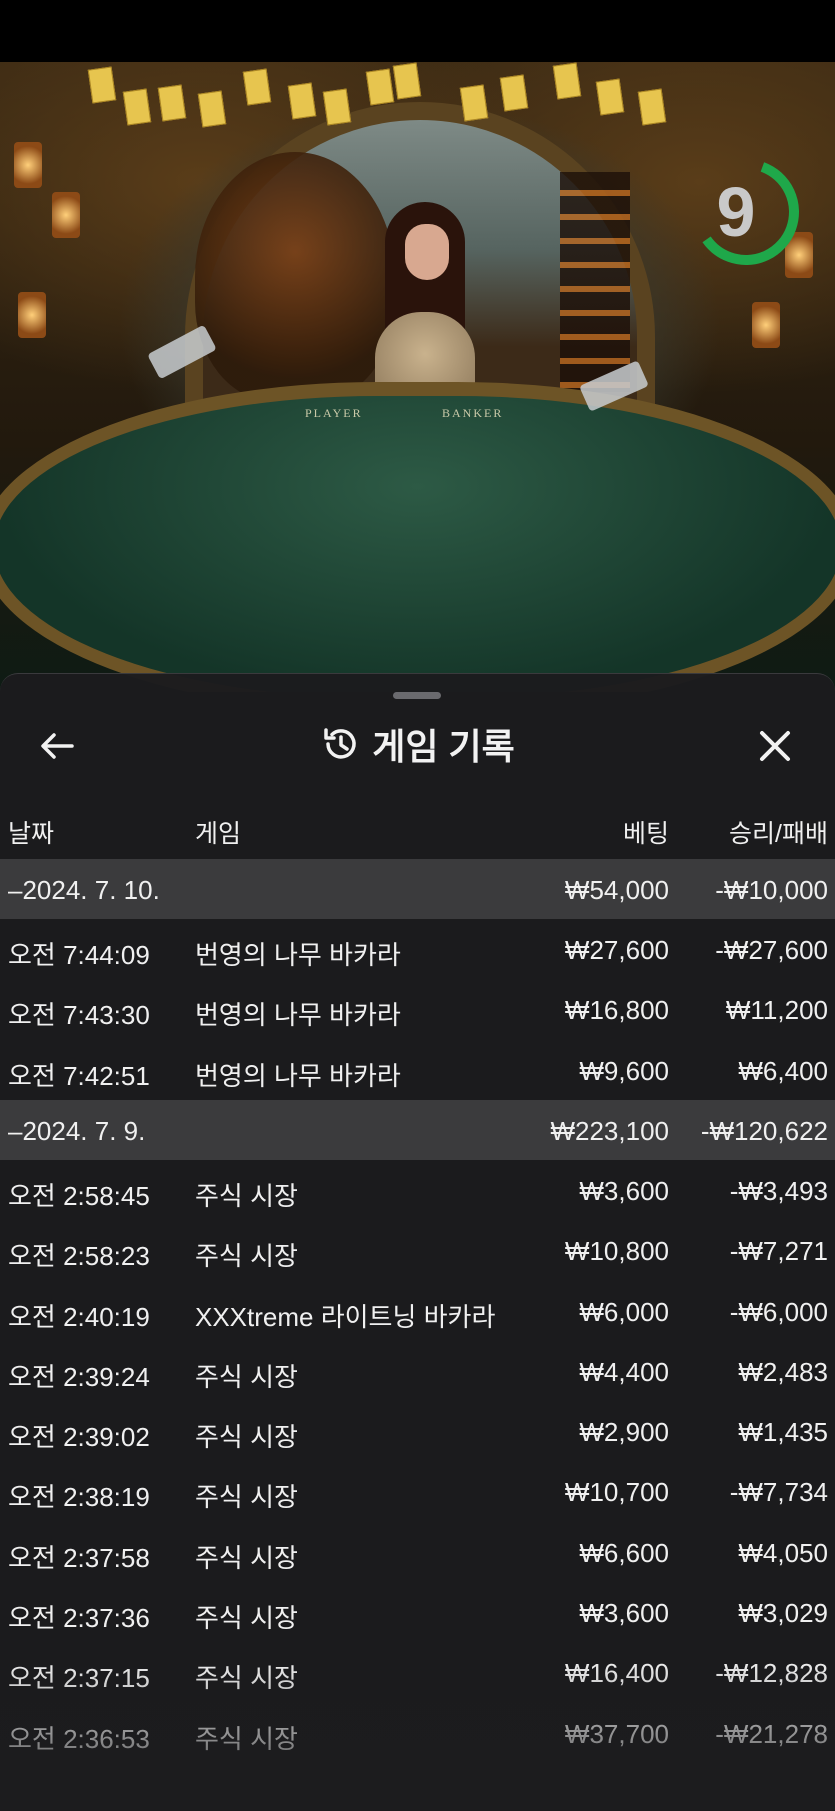 The height and width of the screenshot is (1811, 835). I want to click on row-result: -₩6,000, so click(778, 1311).